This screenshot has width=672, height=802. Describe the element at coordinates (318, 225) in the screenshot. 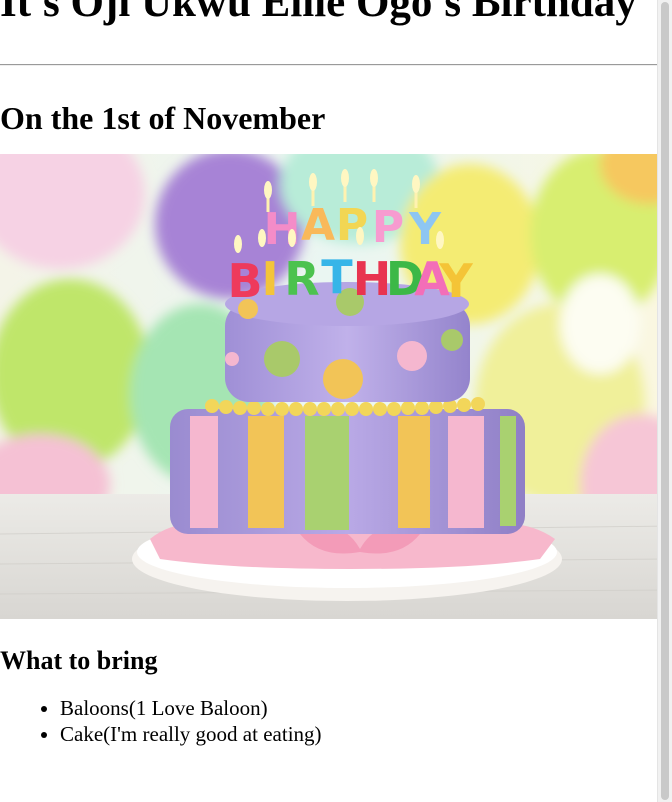

I see `svg-text: A` at that location.